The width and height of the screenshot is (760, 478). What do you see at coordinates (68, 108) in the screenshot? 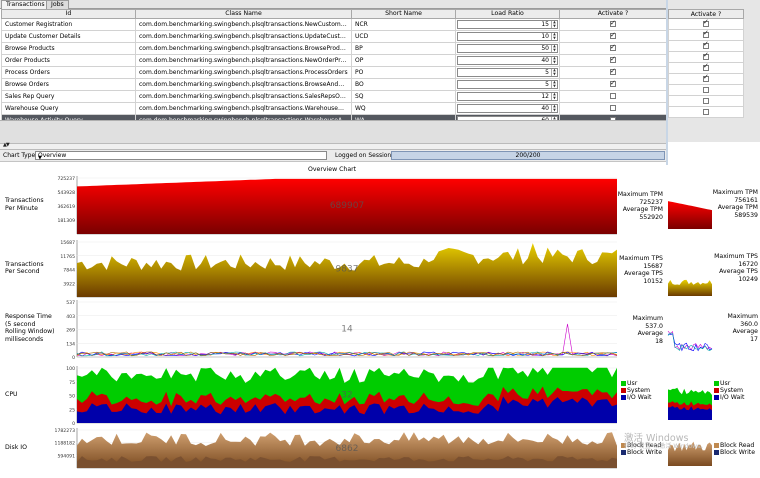
I see `cell-id: Warehouse Query` at bounding box center [68, 108].